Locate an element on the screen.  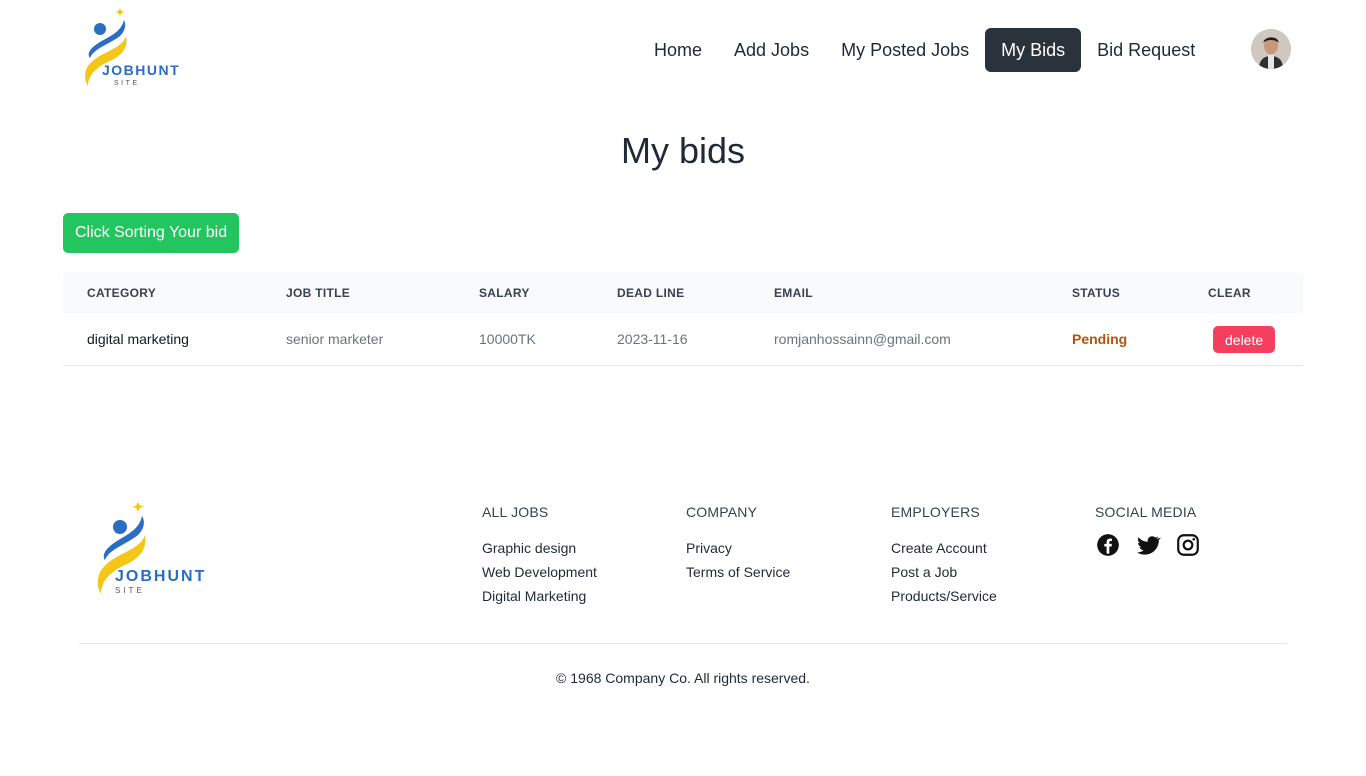
cell-deadline: 2023-11-16 is located at coordinates (652, 339).